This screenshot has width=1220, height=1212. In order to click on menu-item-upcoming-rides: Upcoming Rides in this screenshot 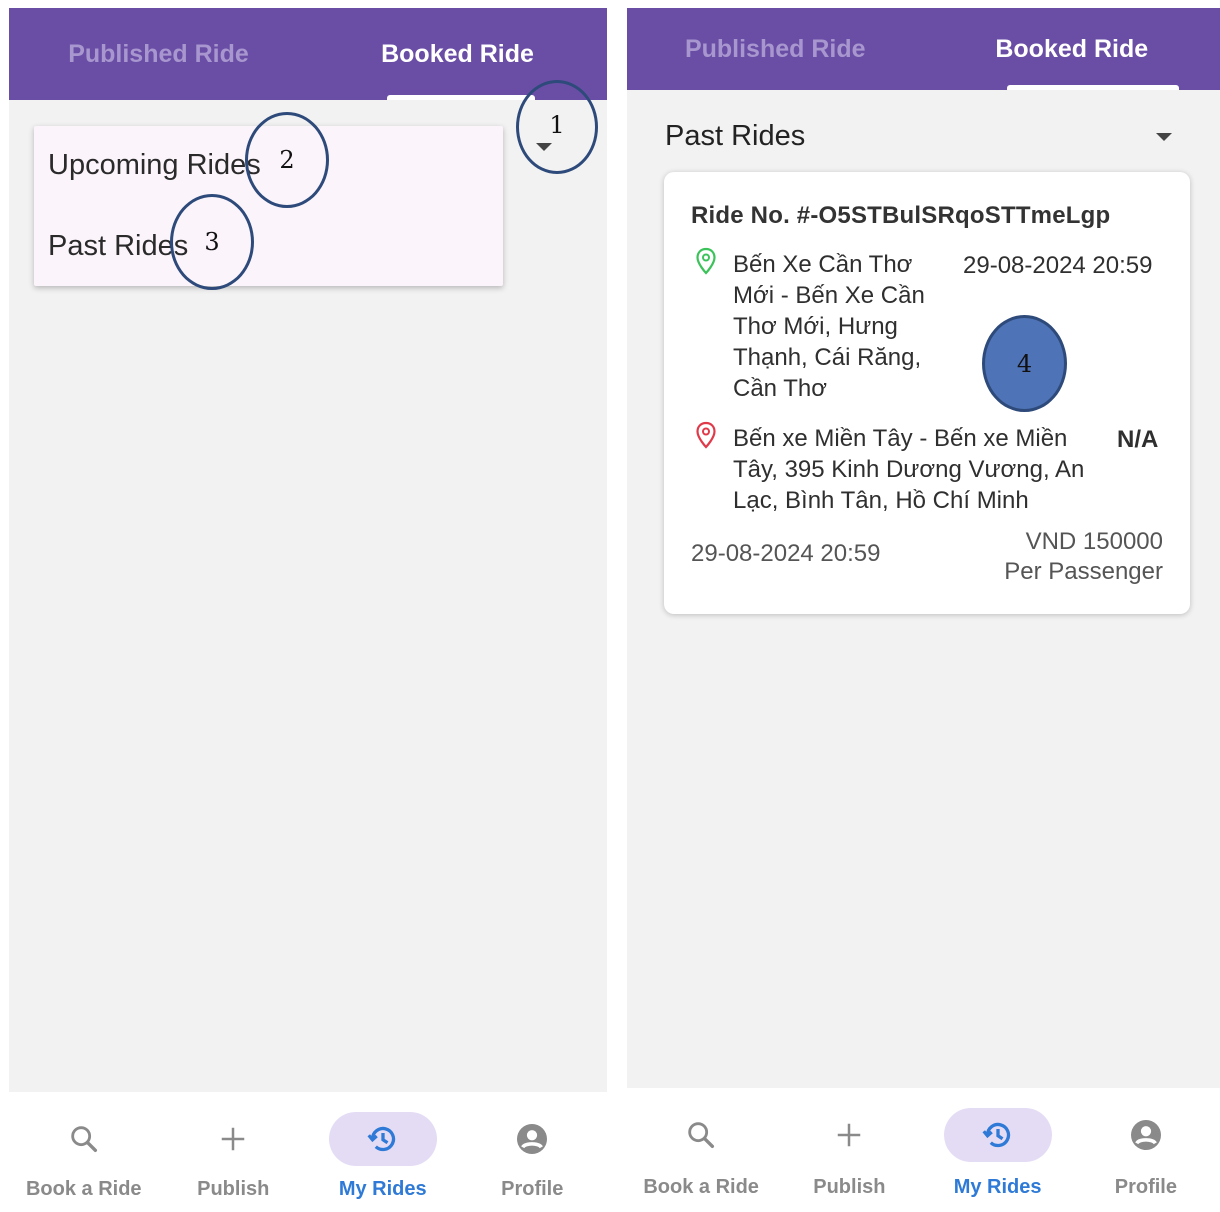, I will do `click(154, 165)`.